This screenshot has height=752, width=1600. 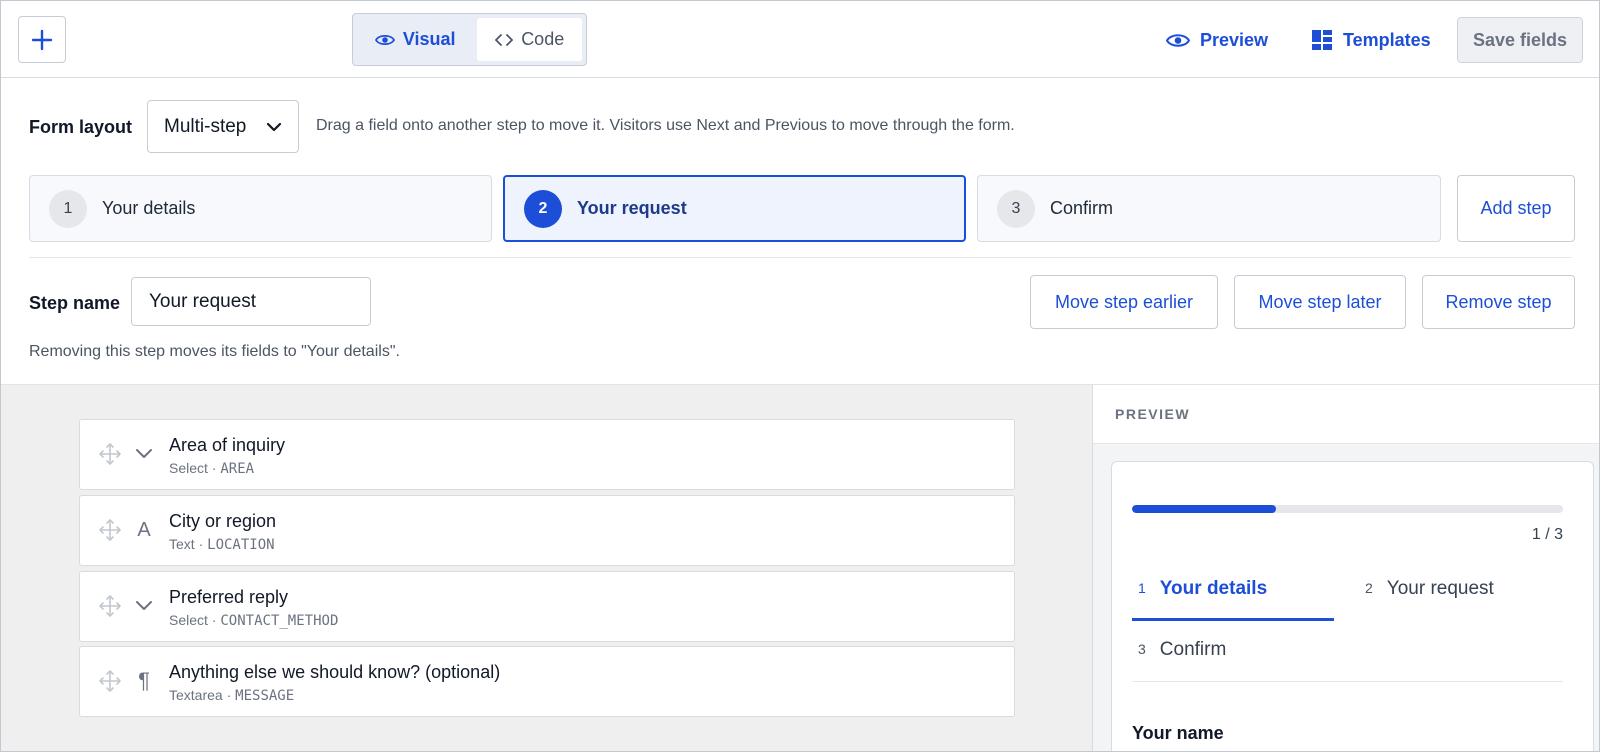 What do you see at coordinates (1369, 588) in the screenshot?
I see `preview-tab-number: 2` at bounding box center [1369, 588].